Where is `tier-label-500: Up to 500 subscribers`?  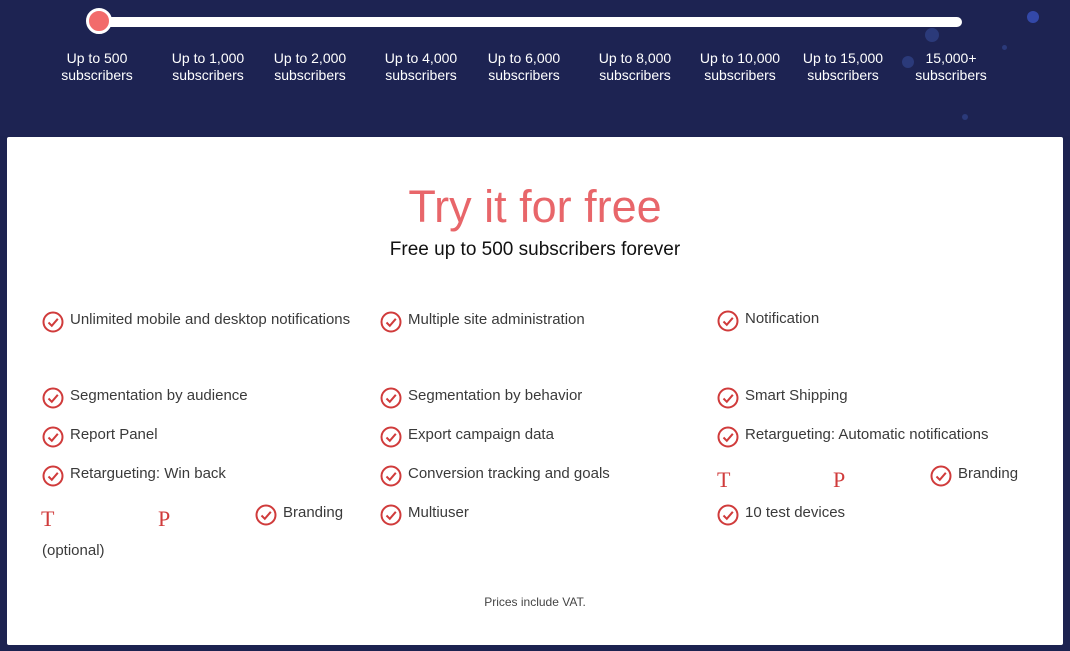 tier-label-500: Up to 500 subscribers is located at coordinates (97, 67).